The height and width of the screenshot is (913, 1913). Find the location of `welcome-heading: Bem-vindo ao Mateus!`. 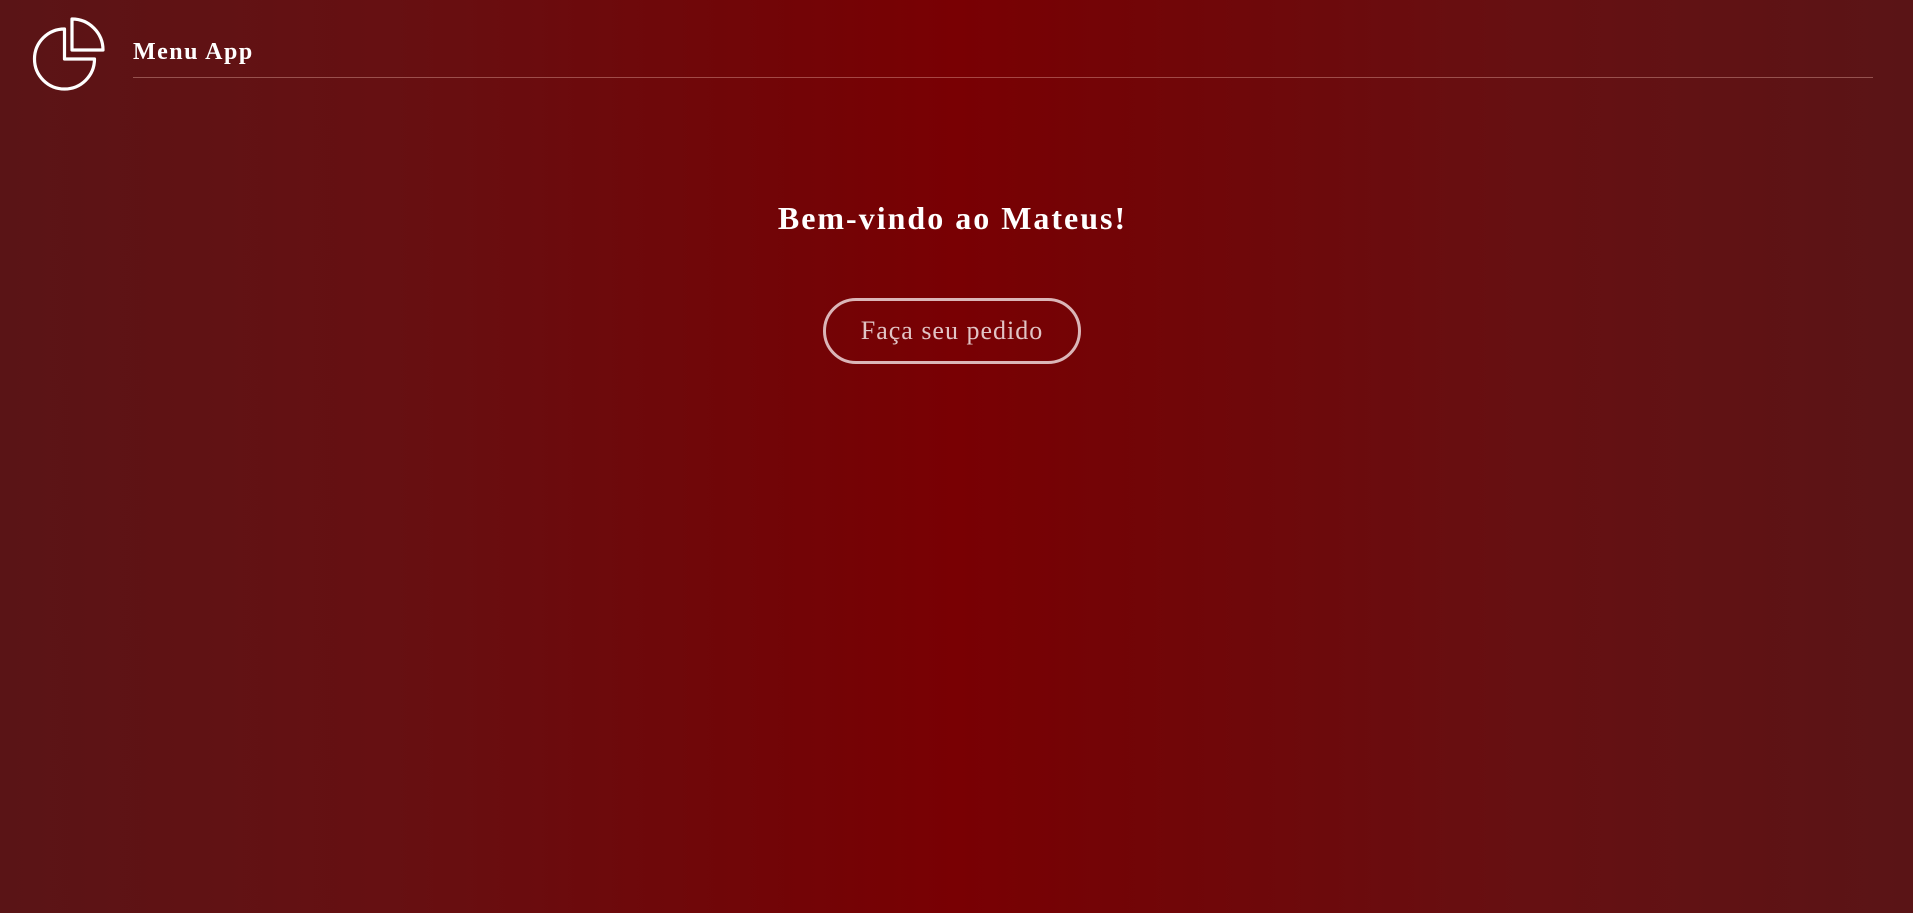

welcome-heading: Bem-vindo ao Mateus! is located at coordinates (952, 218).